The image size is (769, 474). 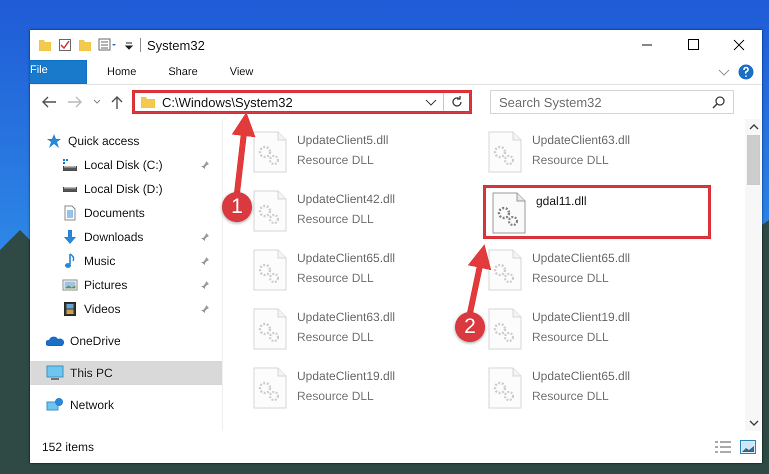 What do you see at coordinates (117, 102) in the screenshot?
I see `up-icon` at bounding box center [117, 102].